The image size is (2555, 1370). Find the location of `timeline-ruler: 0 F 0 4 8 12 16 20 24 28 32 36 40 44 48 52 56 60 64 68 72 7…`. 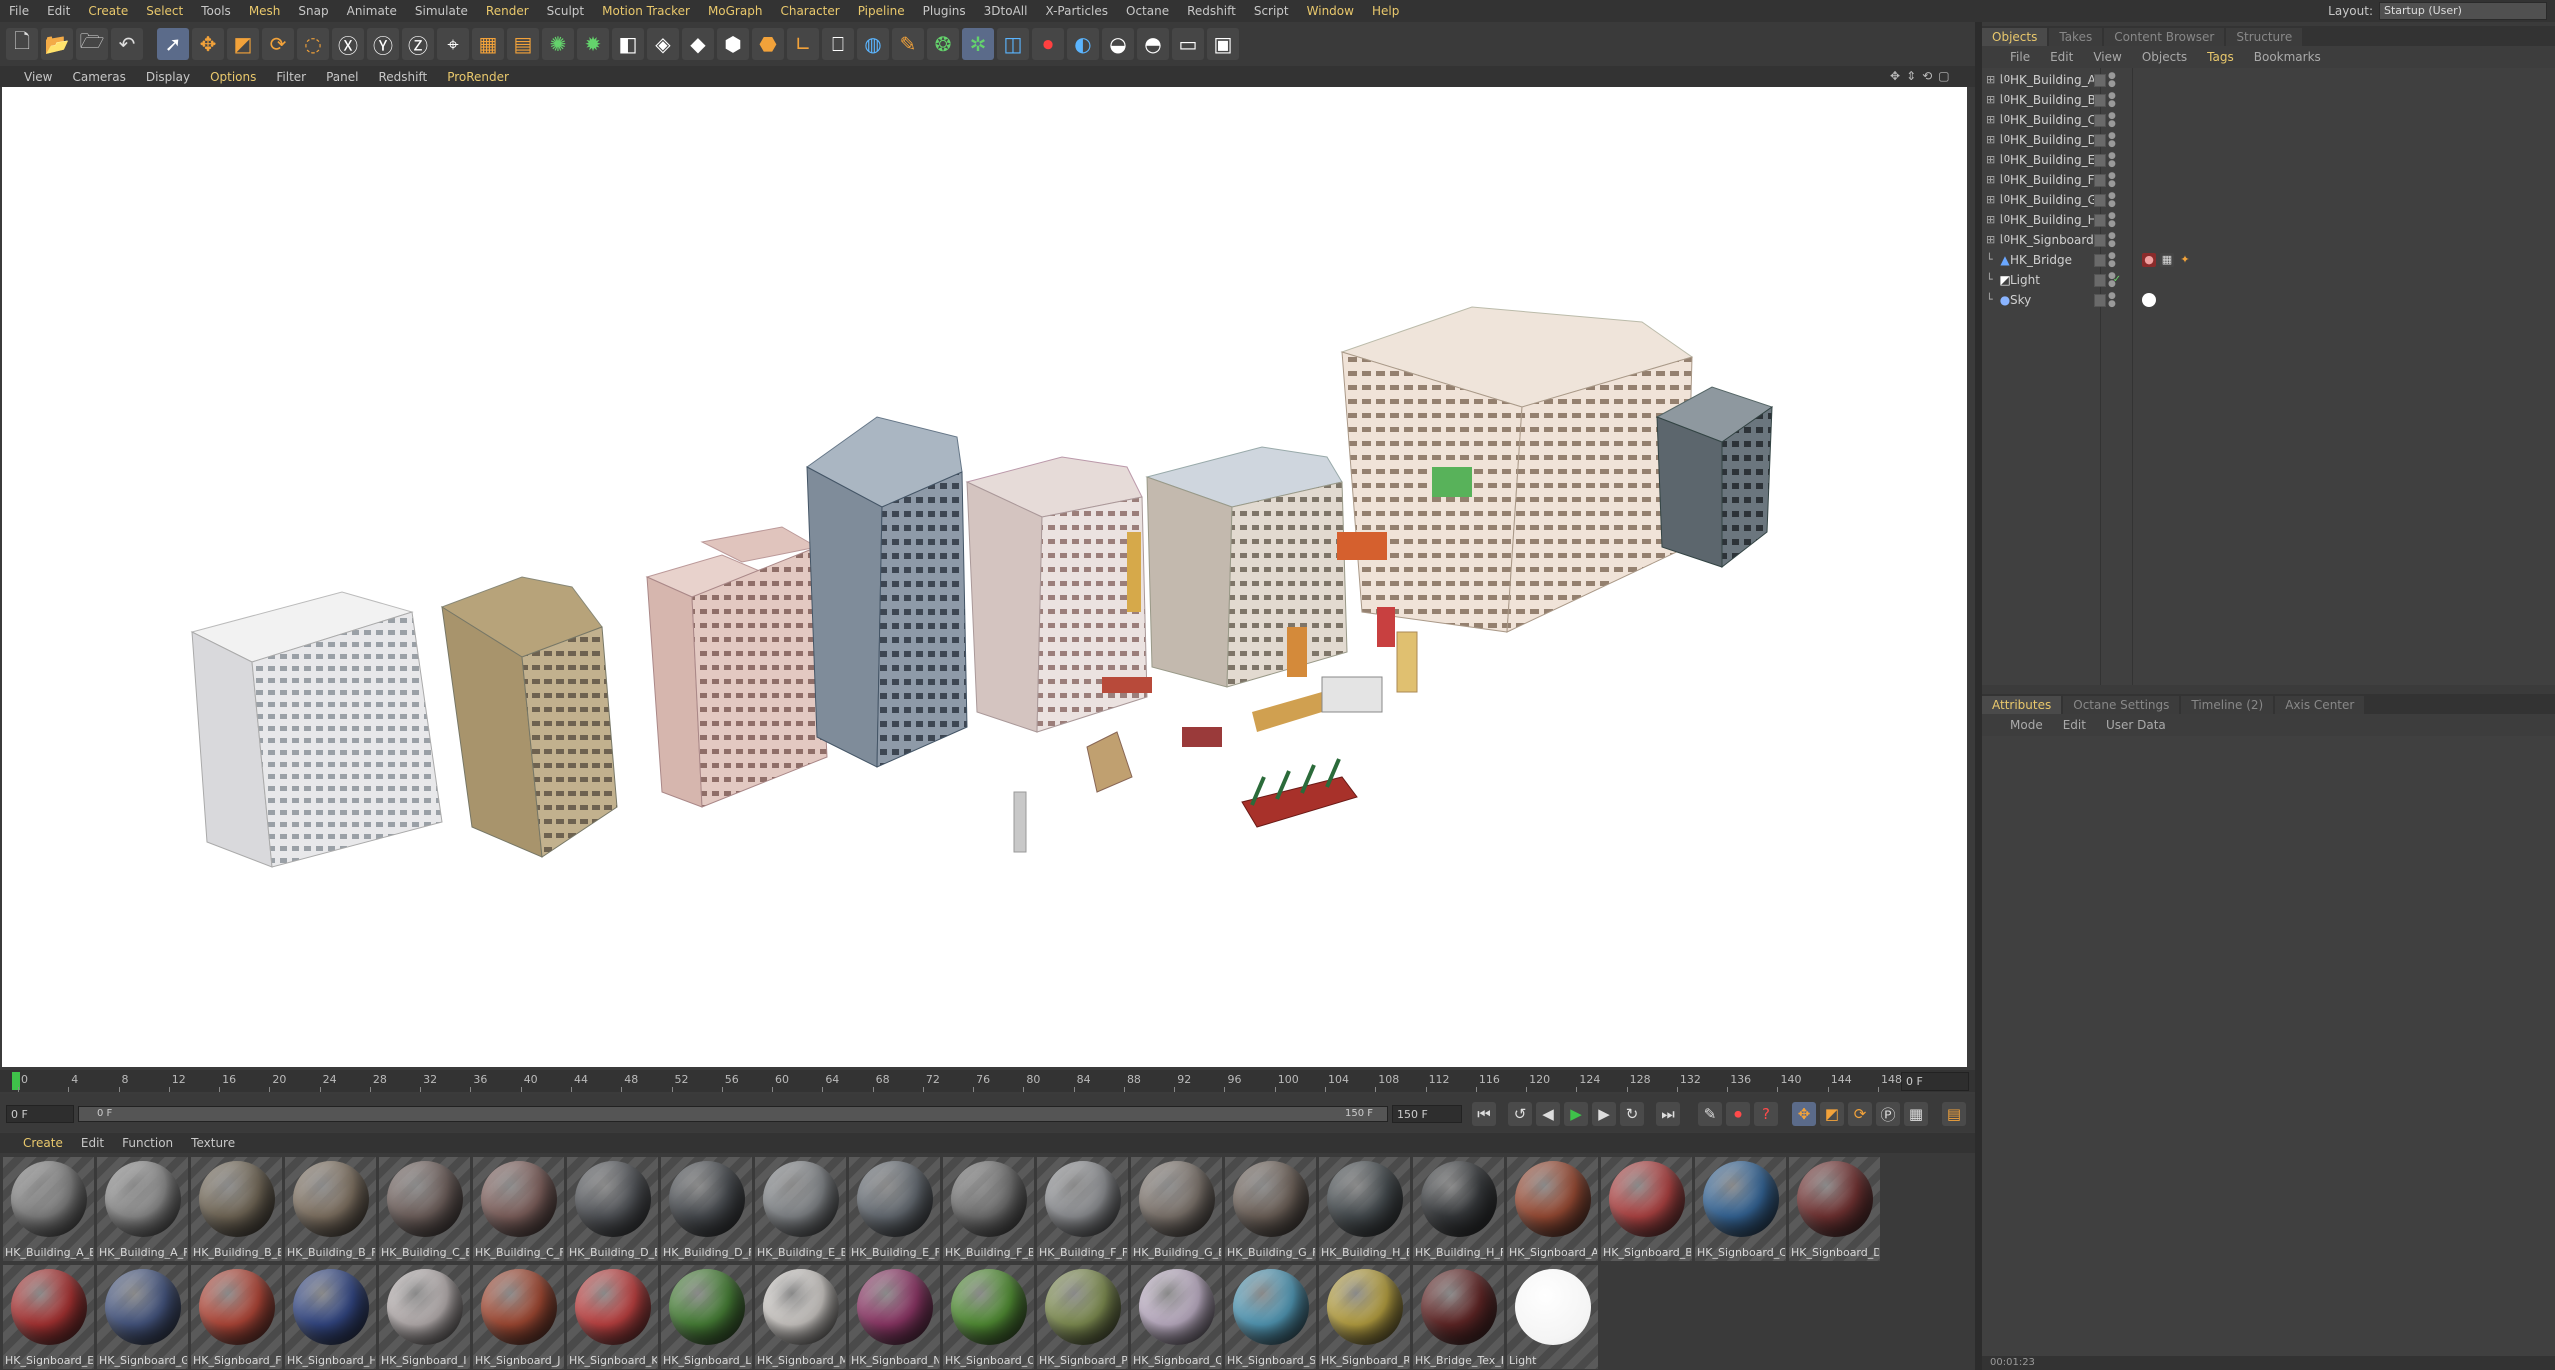

timeline-ruler: 0 F 0 4 8 12 16 20 24 28 32 36 40 44 48 52 56 60 64 68 72 7… is located at coordinates (987, 1081).